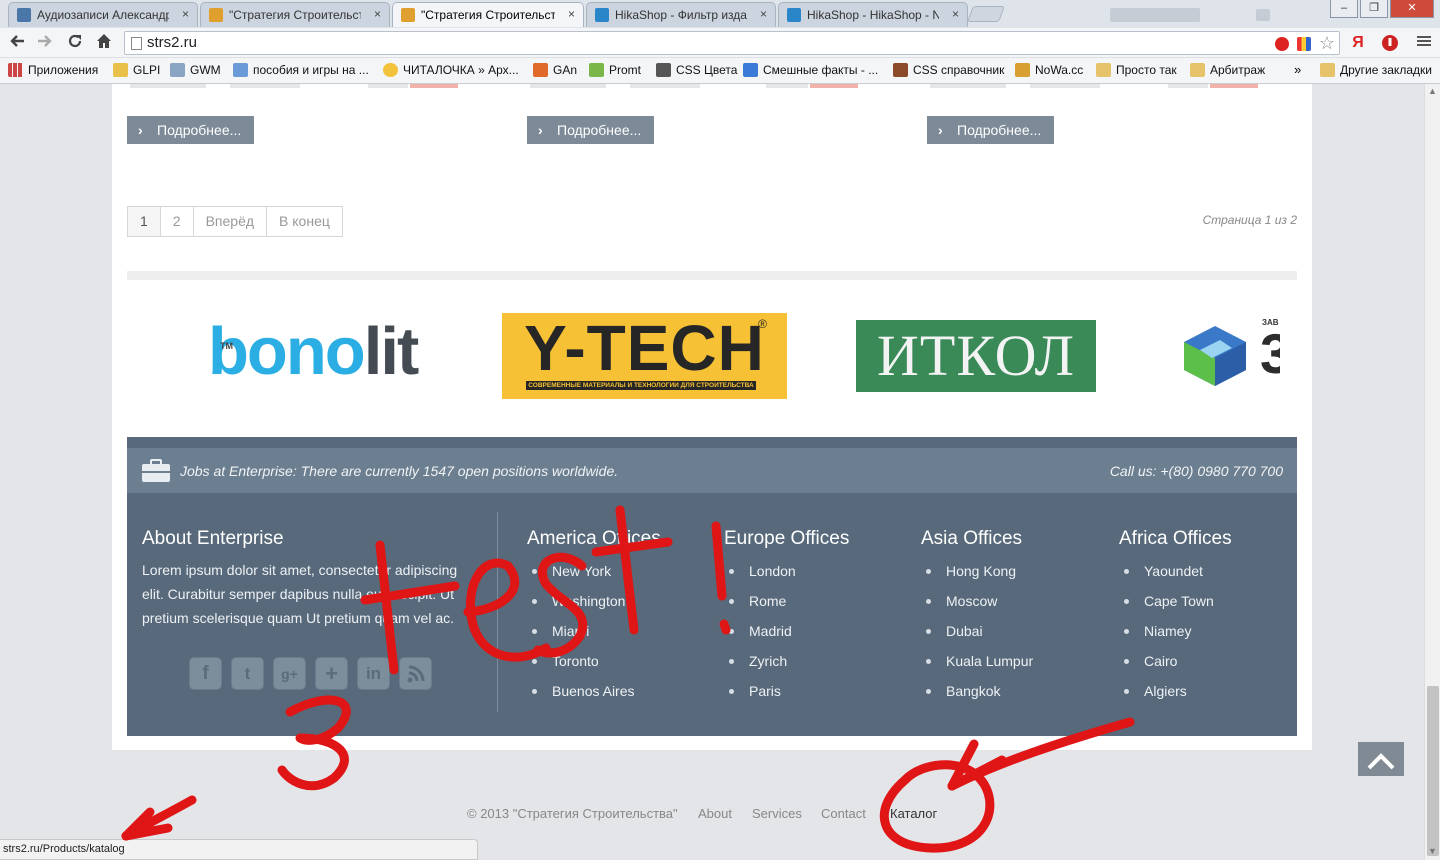 The height and width of the screenshot is (860, 1440). What do you see at coordinates (1412, 9) in the screenshot?
I see `close-window-button: ✕` at bounding box center [1412, 9].